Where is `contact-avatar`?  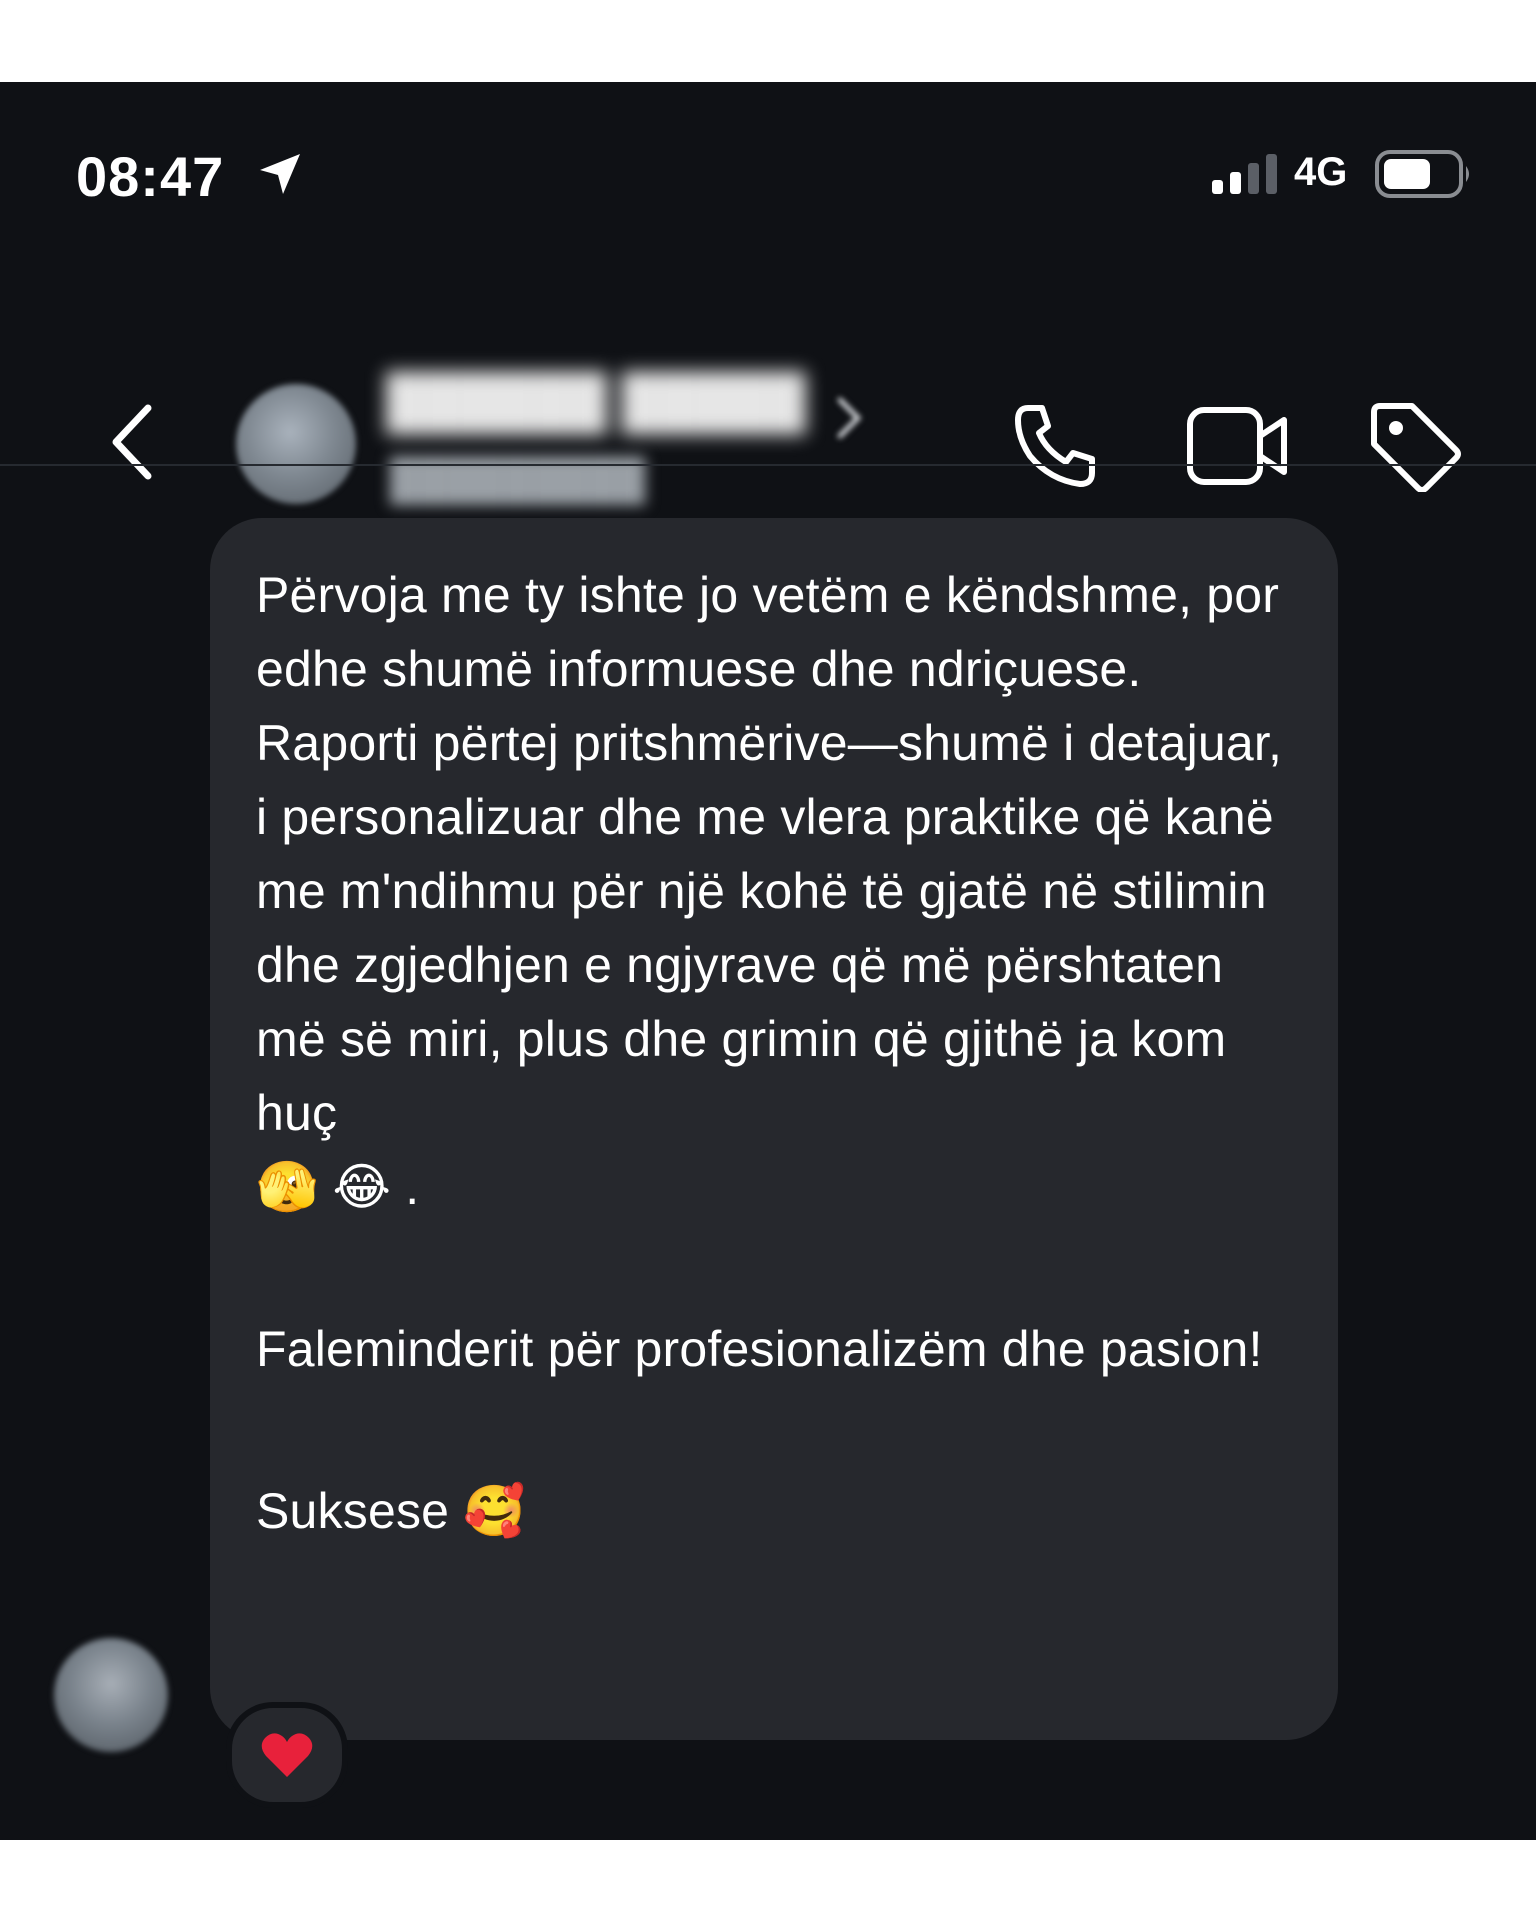
contact-avatar is located at coordinates (296, 444).